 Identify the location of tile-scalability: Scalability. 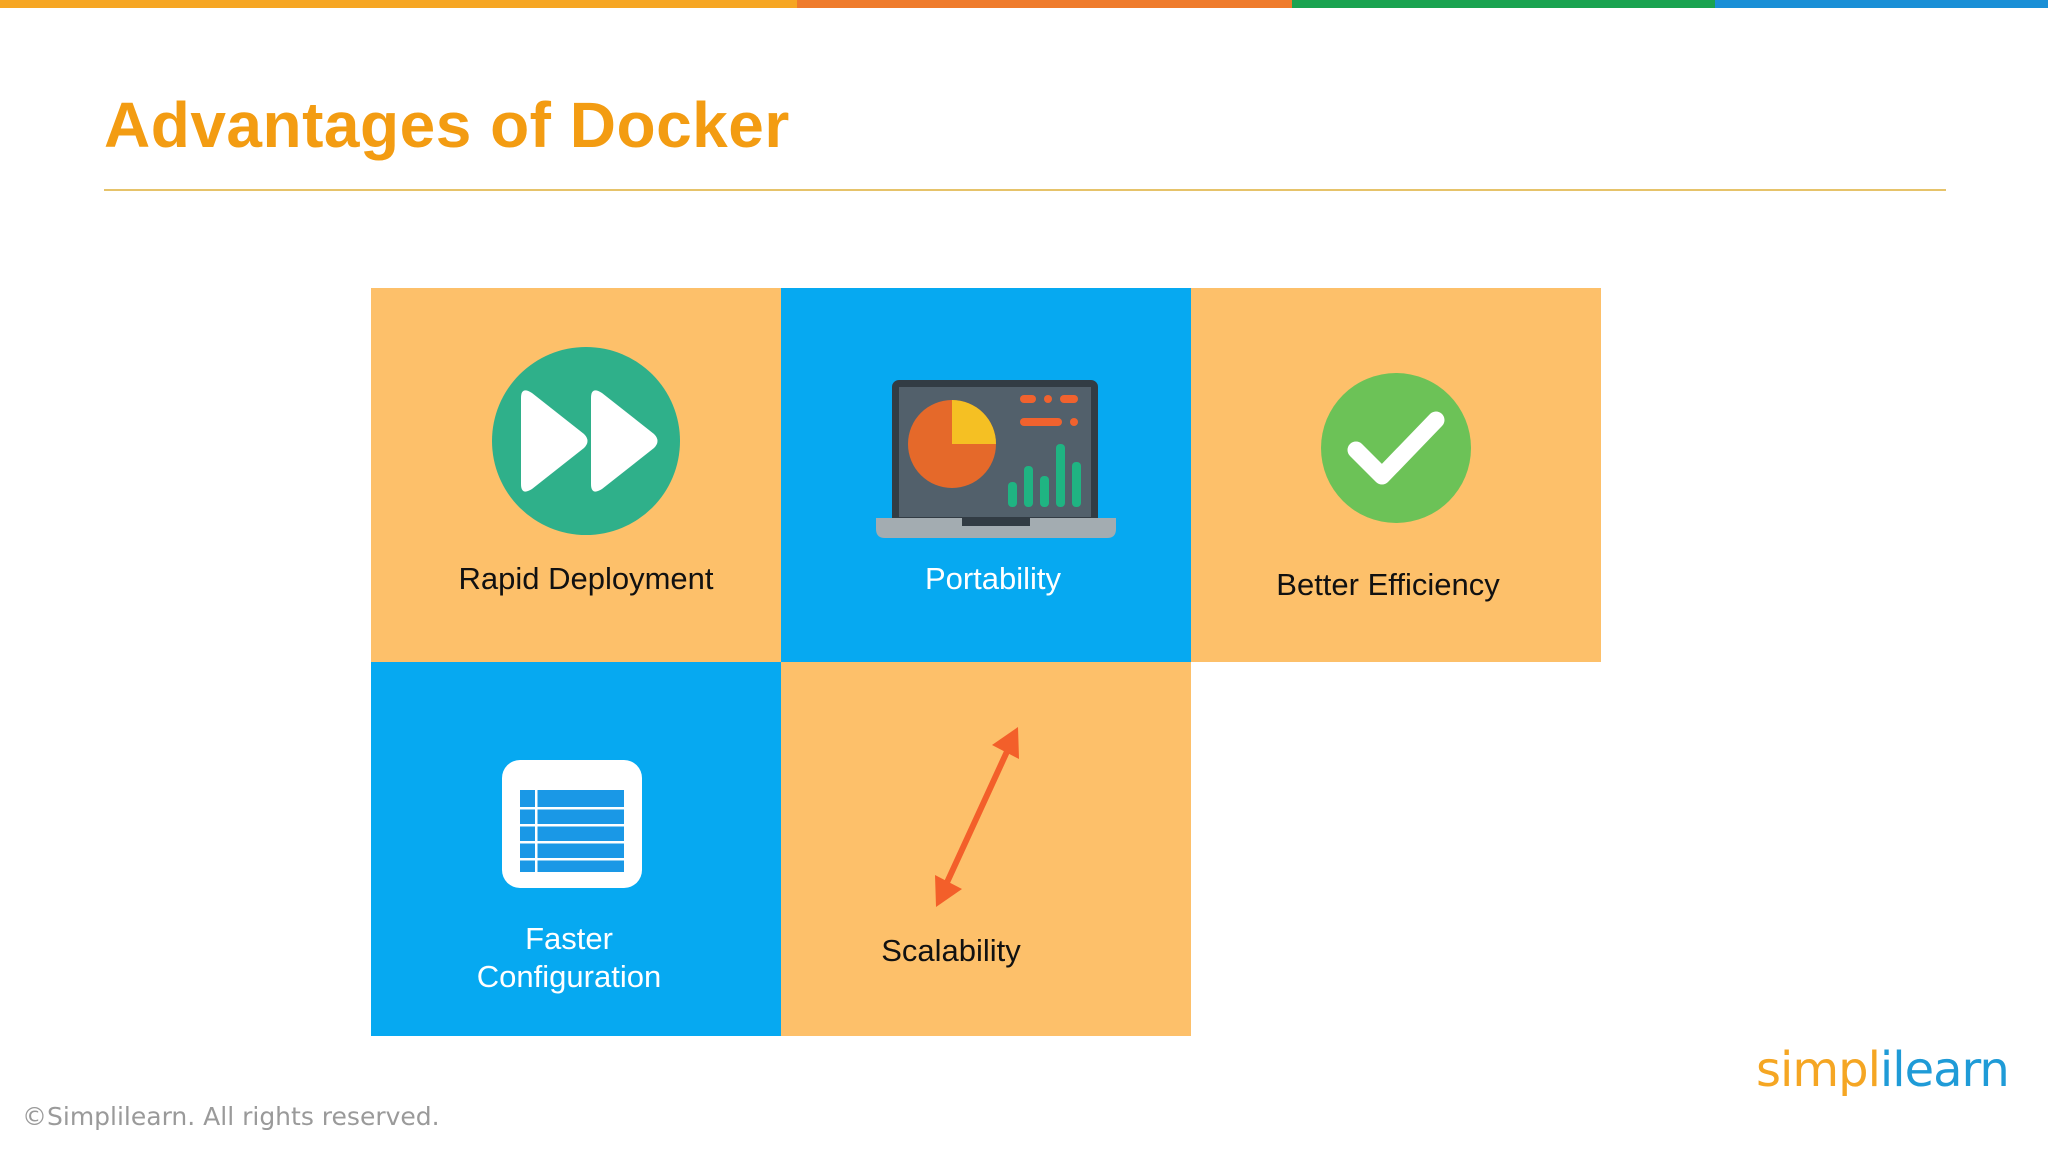
(986, 849).